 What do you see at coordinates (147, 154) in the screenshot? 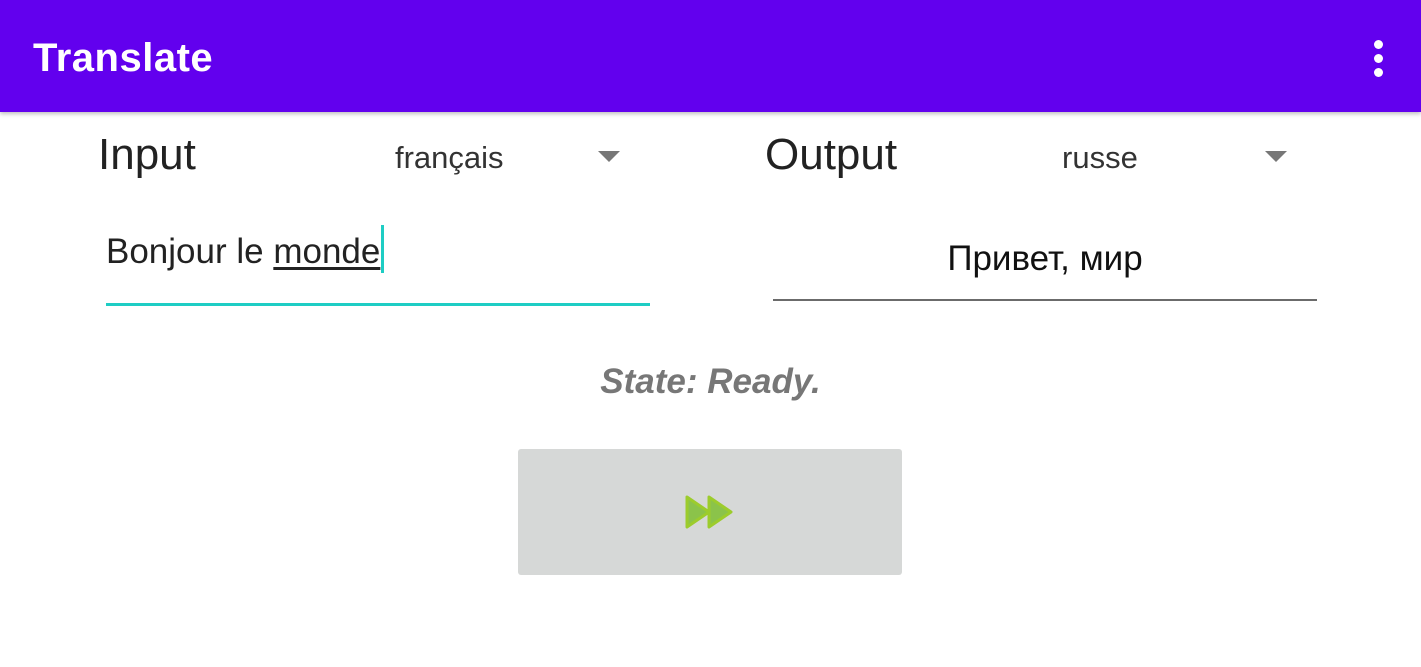
I see `input-label: Input` at bounding box center [147, 154].